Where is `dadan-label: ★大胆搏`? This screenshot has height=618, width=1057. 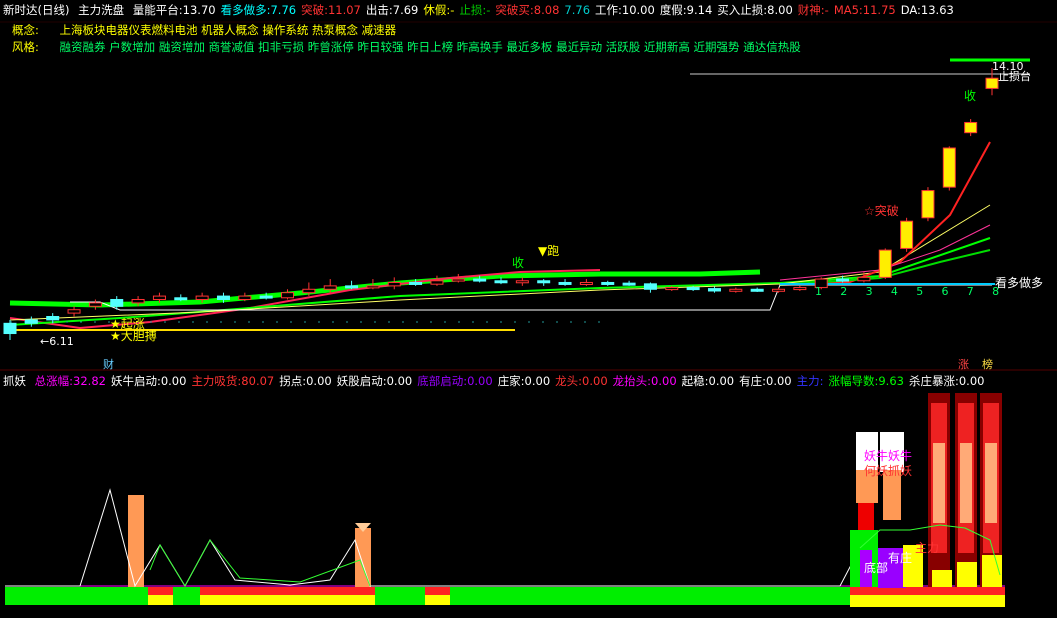
dadan-label: ★大胆搏 is located at coordinates (133, 336).